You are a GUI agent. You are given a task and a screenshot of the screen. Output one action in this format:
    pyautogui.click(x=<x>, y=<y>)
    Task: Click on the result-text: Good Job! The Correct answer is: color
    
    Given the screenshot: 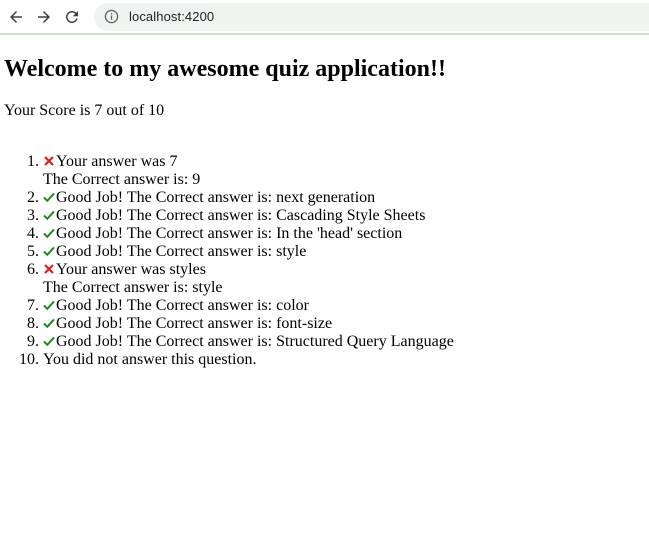 What is the action you would take?
    pyautogui.click(x=182, y=305)
    